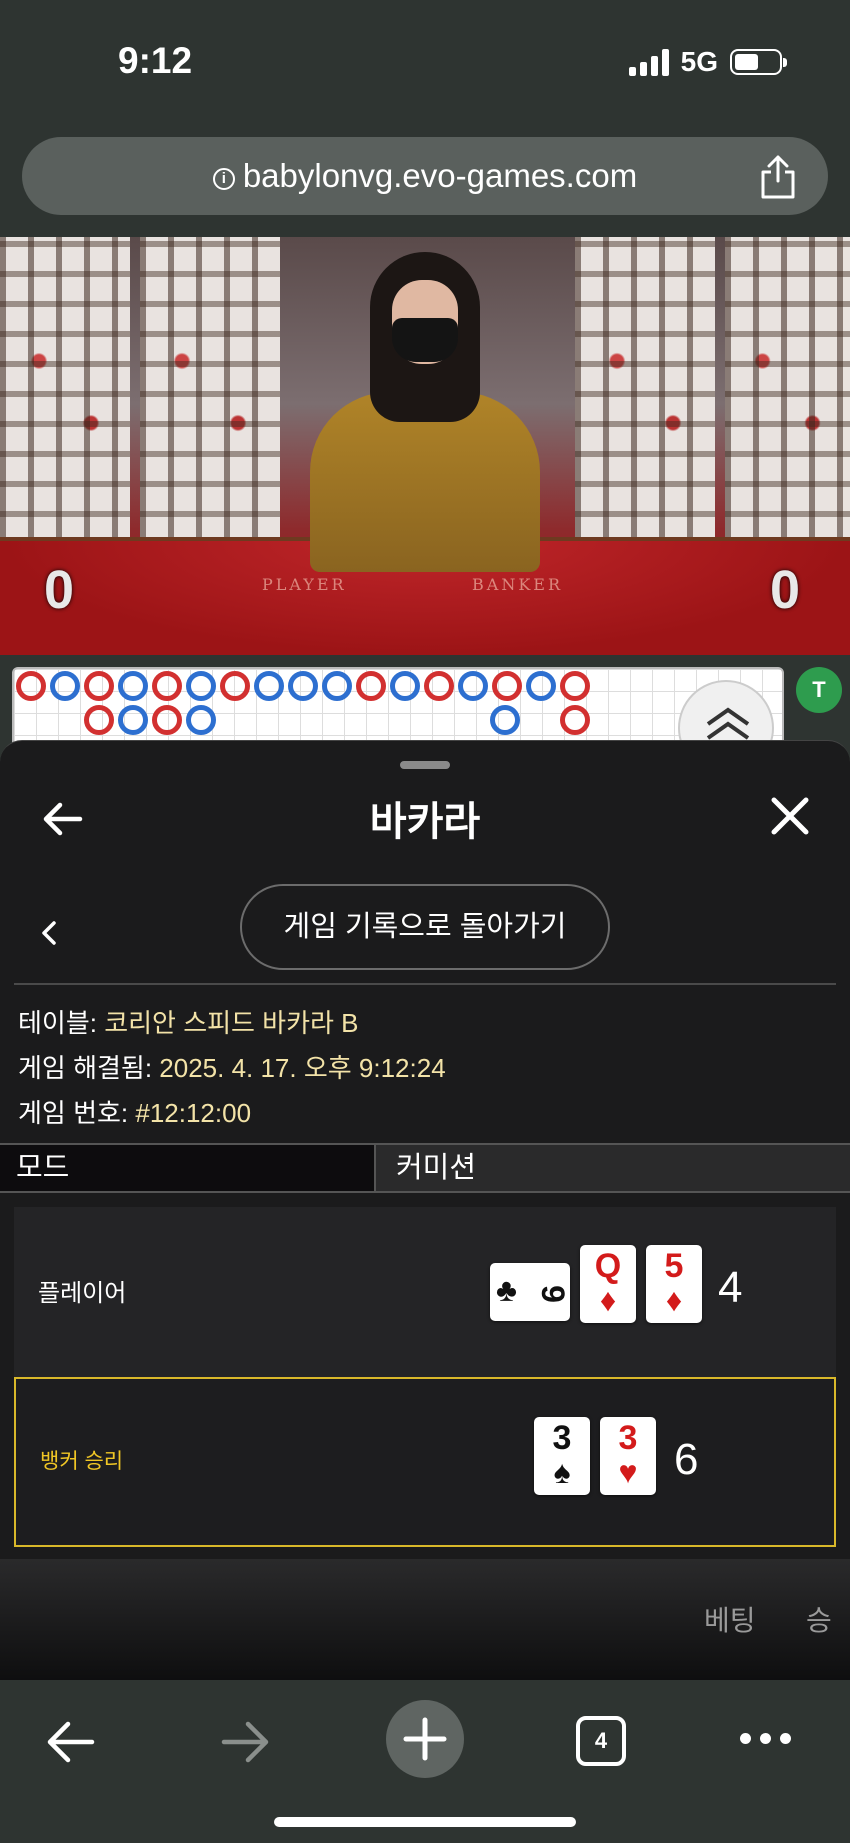  Describe the element at coordinates (765, 1738) in the screenshot. I see `more-icon` at that location.